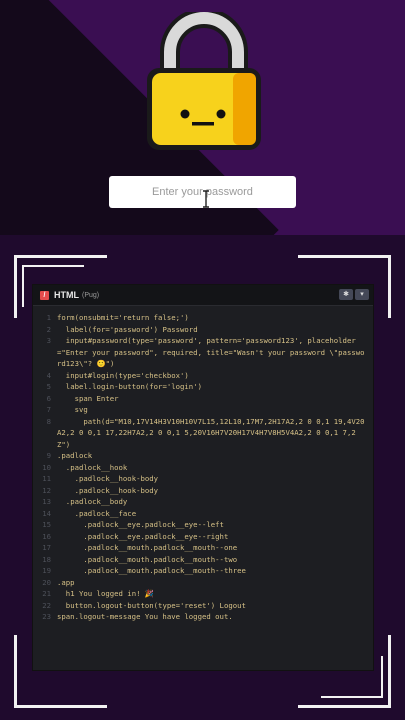 The width and height of the screenshot is (405, 720). I want to click on code-text: .padlock__mouth.padlock__mouth--one, so click(147, 547).